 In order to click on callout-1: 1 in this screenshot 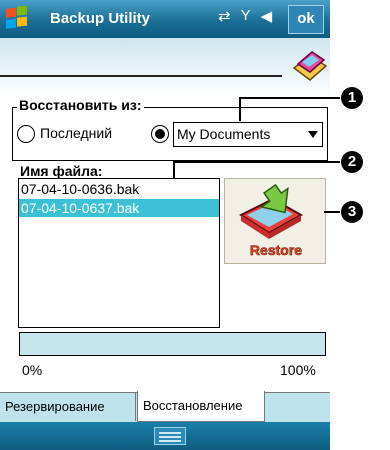, I will do `click(352, 98)`.